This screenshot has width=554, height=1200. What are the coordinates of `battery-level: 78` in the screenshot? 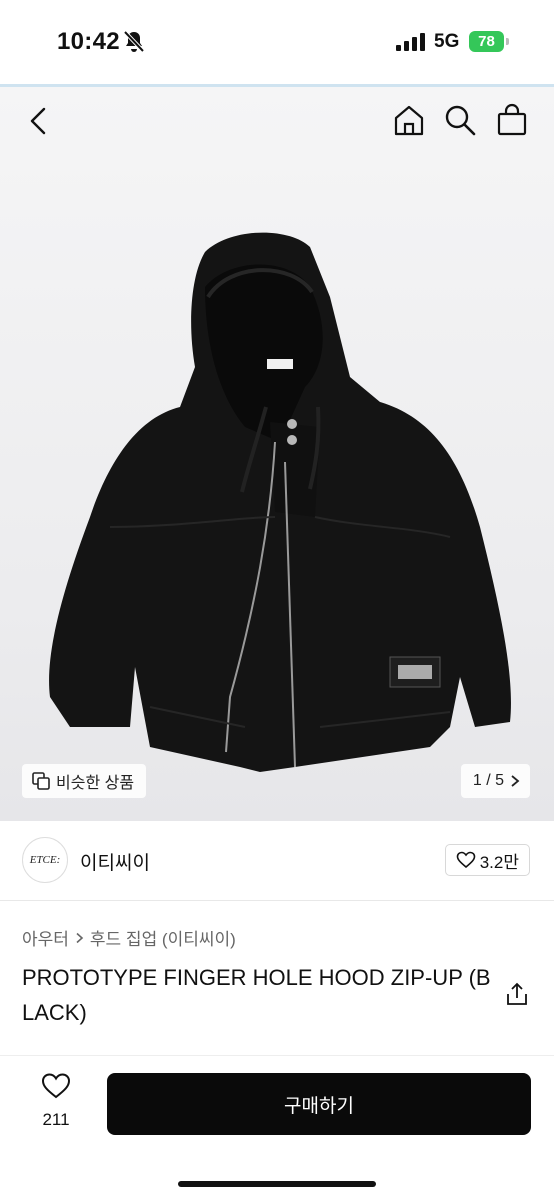 It's located at (486, 41).